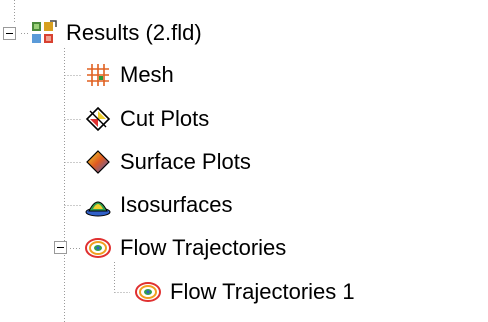  I want to click on surface-plots-icon, so click(98, 162).